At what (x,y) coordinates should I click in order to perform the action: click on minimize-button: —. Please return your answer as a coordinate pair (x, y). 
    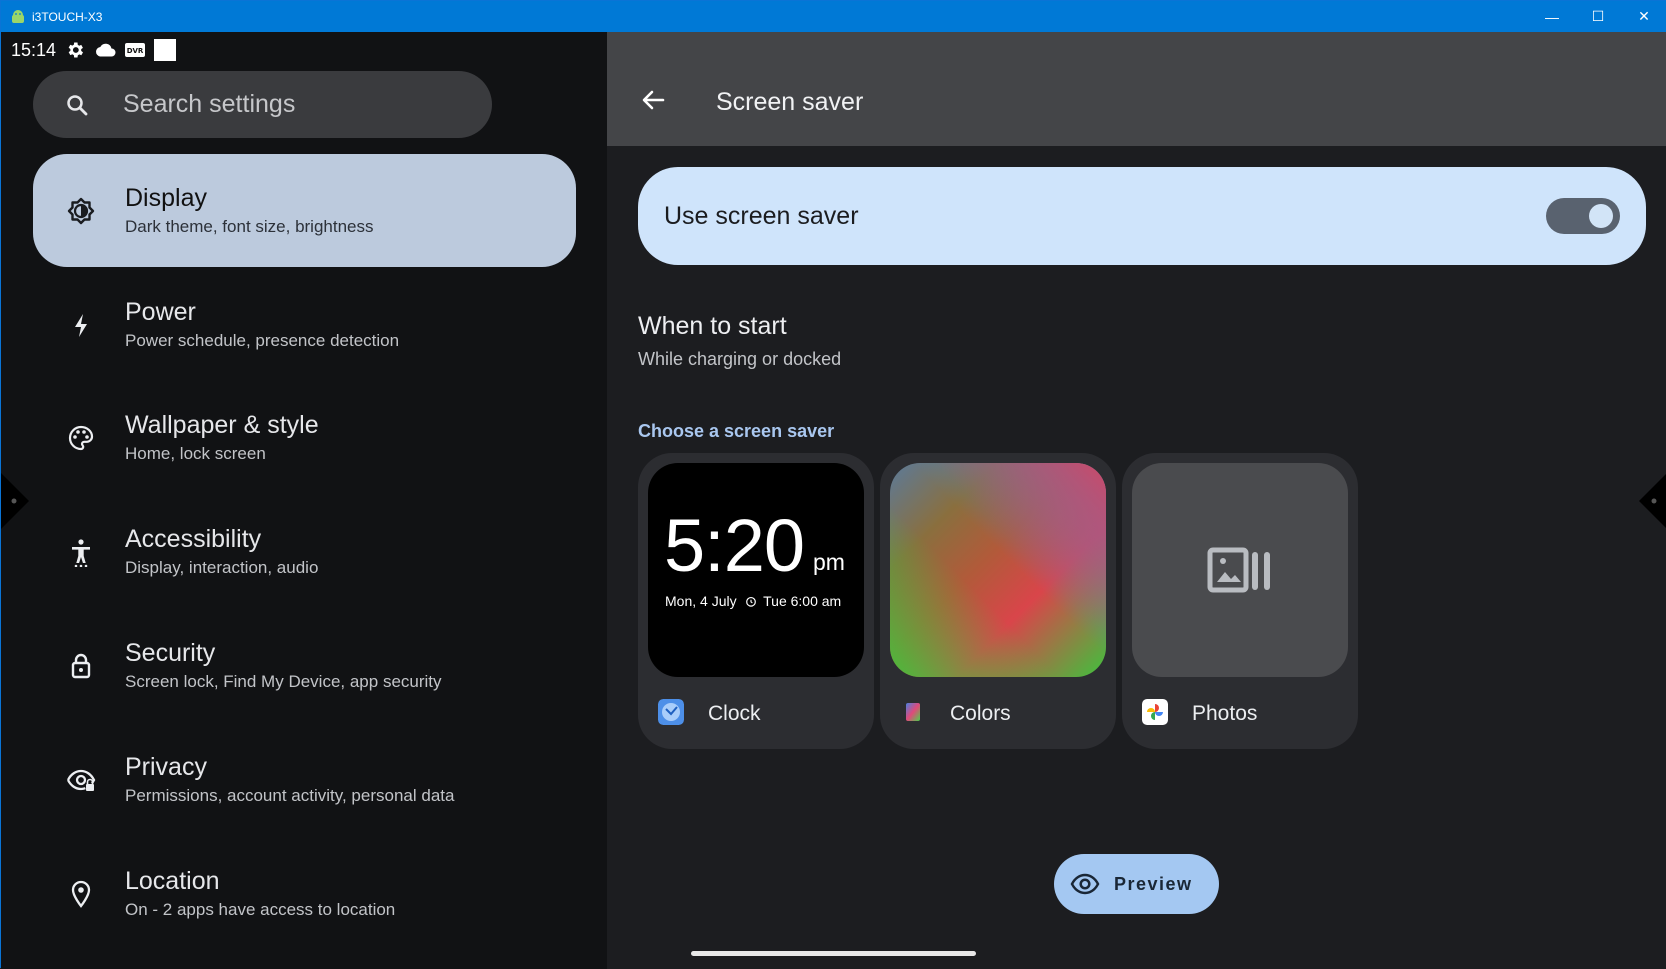
    Looking at the image, I should click on (1552, 16).